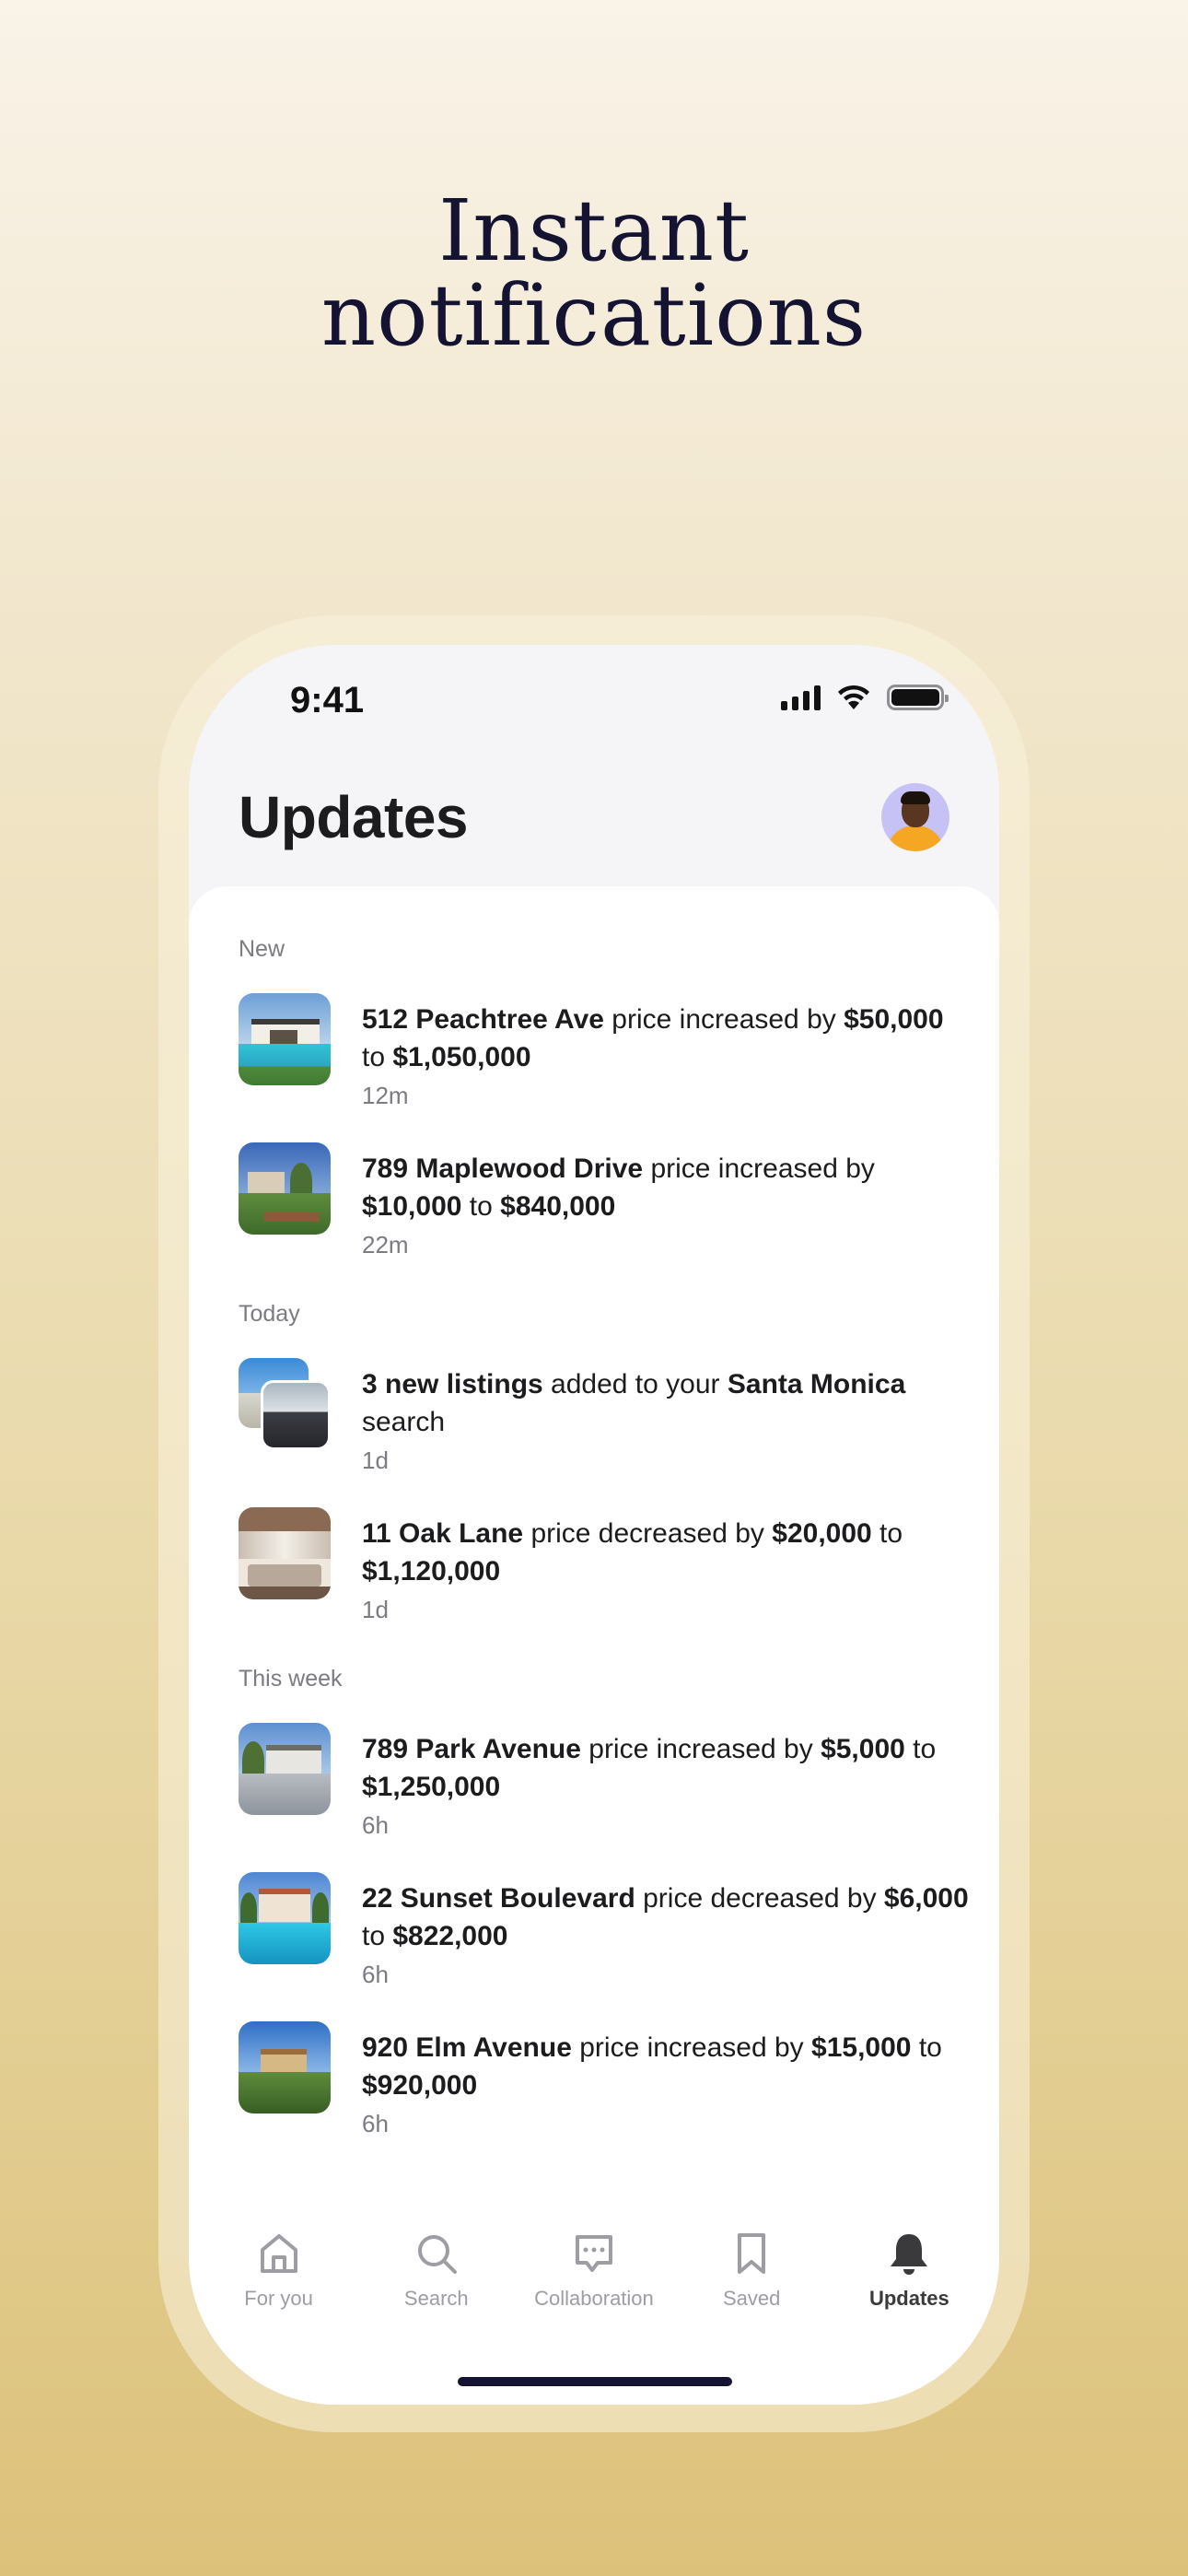  Describe the element at coordinates (752, 2253) in the screenshot. I see `bookmark-icon` at that location.